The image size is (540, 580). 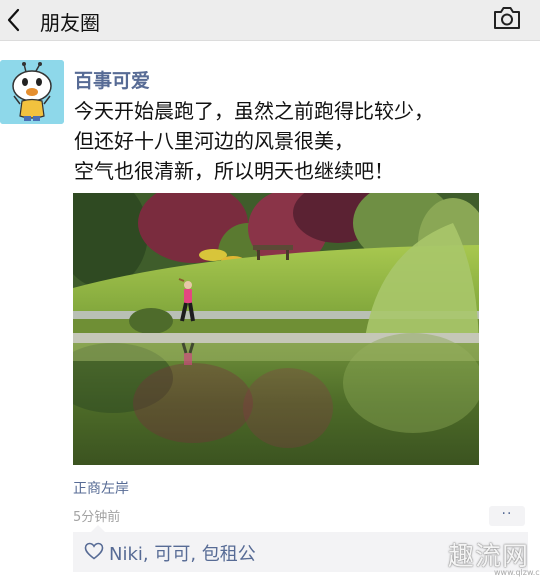 I want to click on post-location: 正商左岸, so click(x=101, y=488).